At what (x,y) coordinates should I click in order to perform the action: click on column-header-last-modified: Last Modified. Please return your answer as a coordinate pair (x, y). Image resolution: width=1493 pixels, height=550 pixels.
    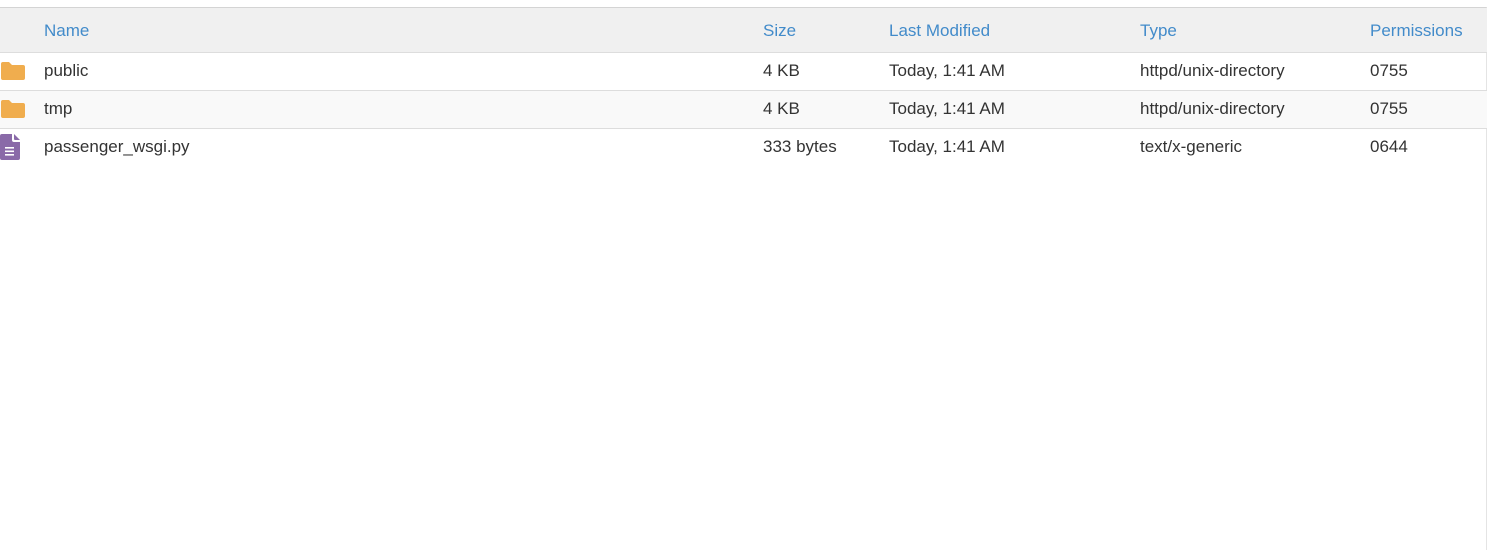
    Looking at the image, I should click on (1014, 30).